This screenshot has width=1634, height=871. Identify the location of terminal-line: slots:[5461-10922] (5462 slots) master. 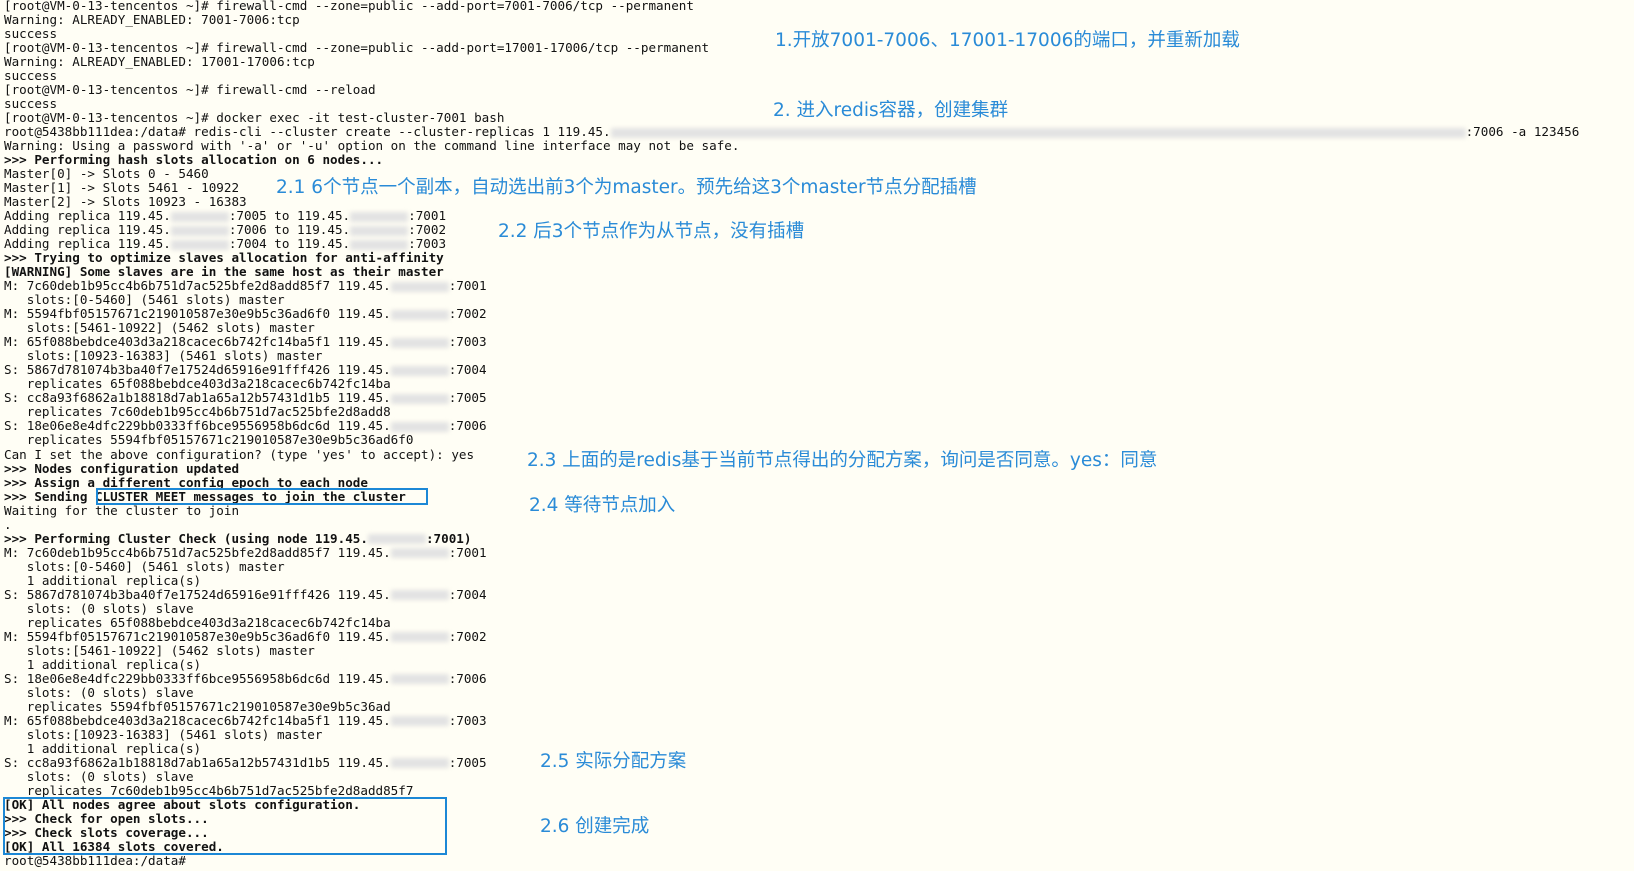
(817, 328).